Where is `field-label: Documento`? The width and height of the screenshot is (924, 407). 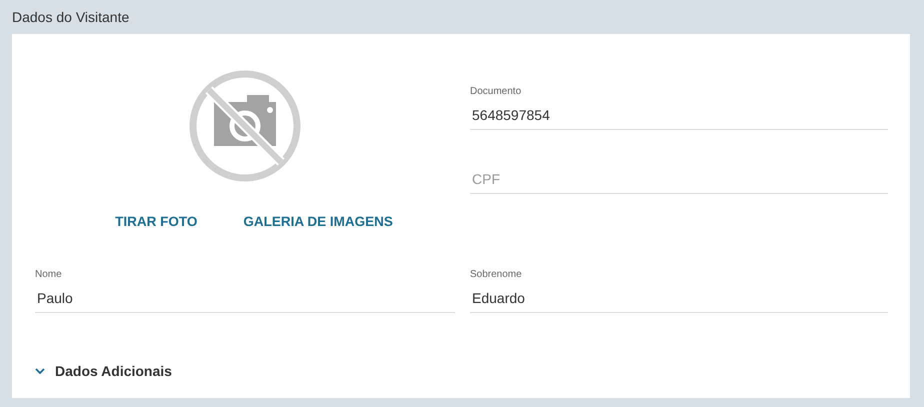 field-label: Documento is located at coordinates (496, 92).